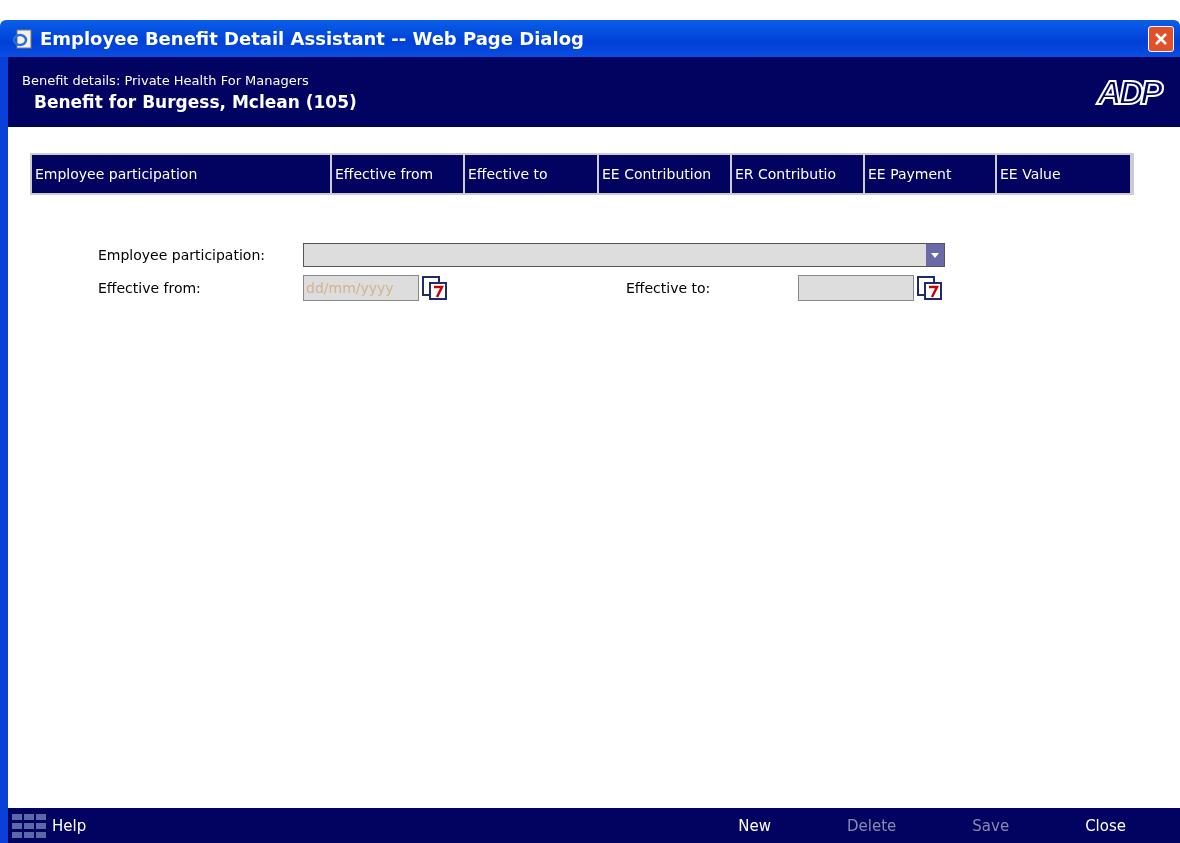  What do you see at coordinates (361, 288) in the screenshot?
I see `date-field: dd/mm/yyyy` at bounding box center [361, 288].